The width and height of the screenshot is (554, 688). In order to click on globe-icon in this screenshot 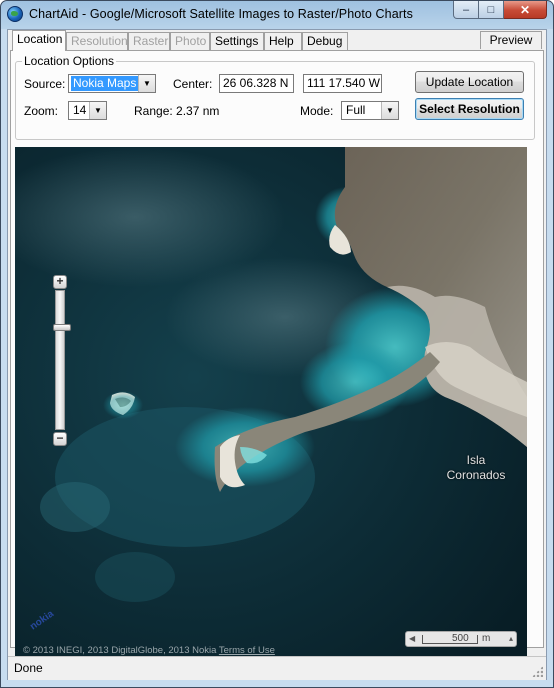, I will do `click(15, 14)`.